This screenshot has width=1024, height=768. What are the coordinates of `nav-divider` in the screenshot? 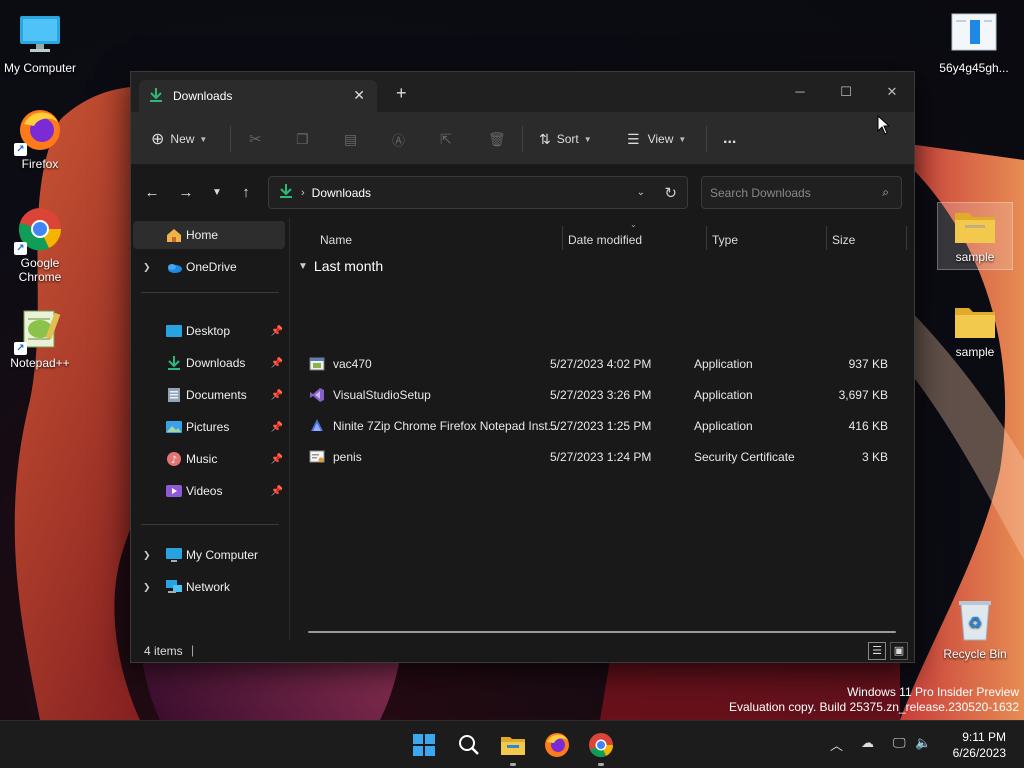 It's located at (210, 292).